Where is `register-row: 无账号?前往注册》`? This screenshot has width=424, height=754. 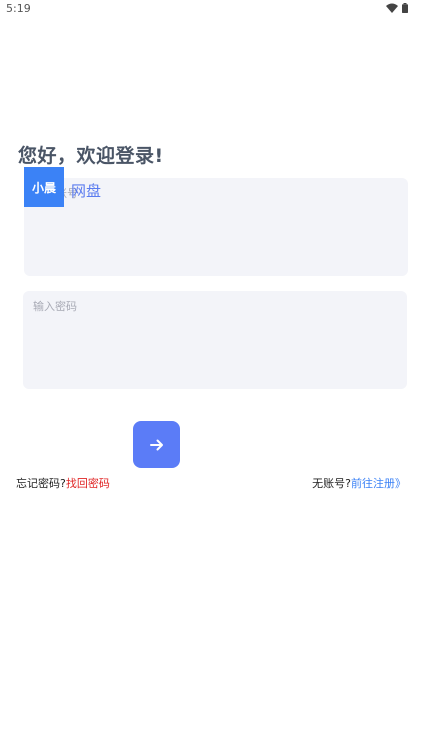 register-row: 无账号?前往注册》 is located at coordinates (359, 483).